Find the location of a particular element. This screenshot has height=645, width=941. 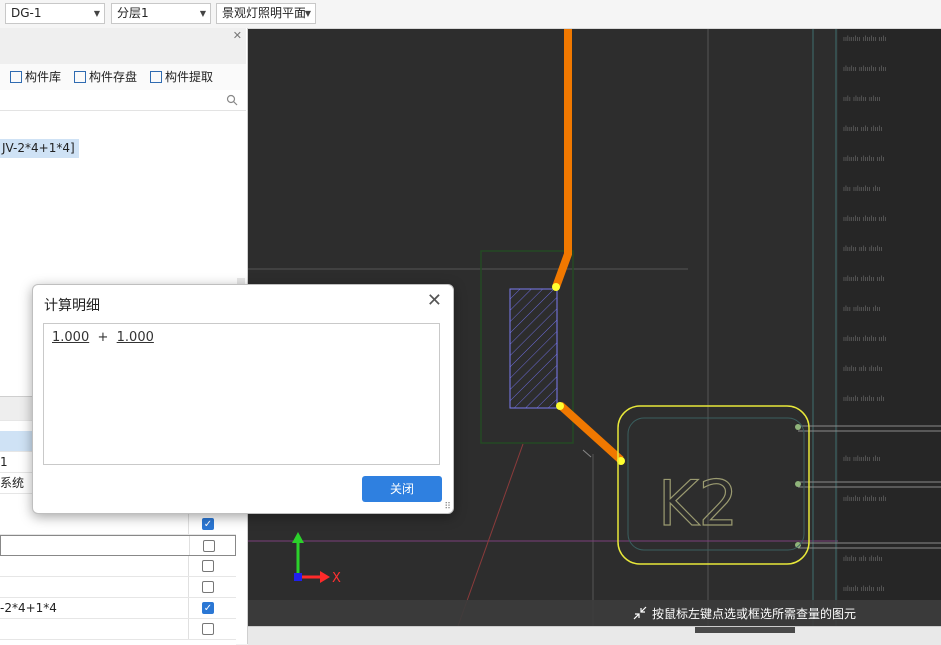

panel-label-k2: K2 is located at coordinates (698, 503).